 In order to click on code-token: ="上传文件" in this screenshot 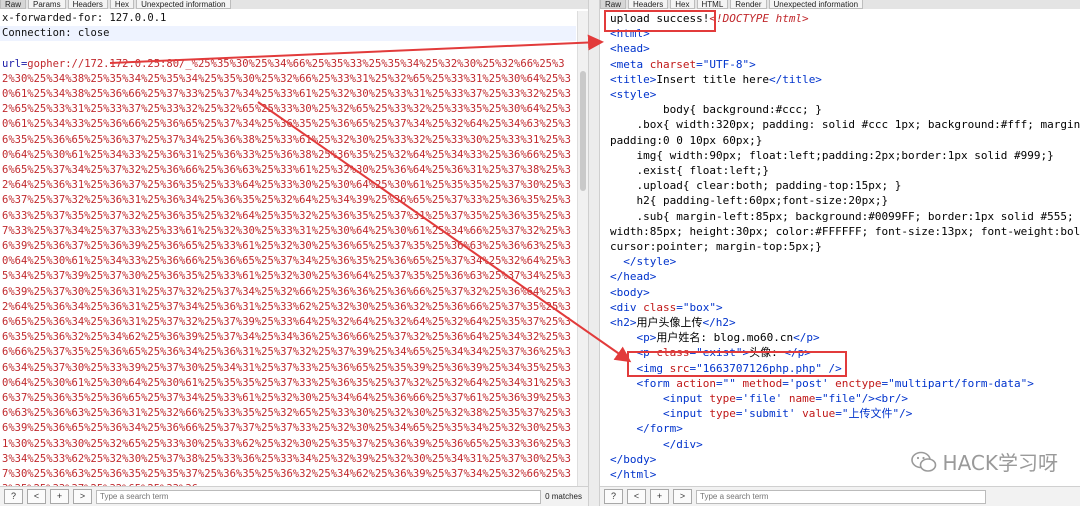, I will do `click(867, 414)`.